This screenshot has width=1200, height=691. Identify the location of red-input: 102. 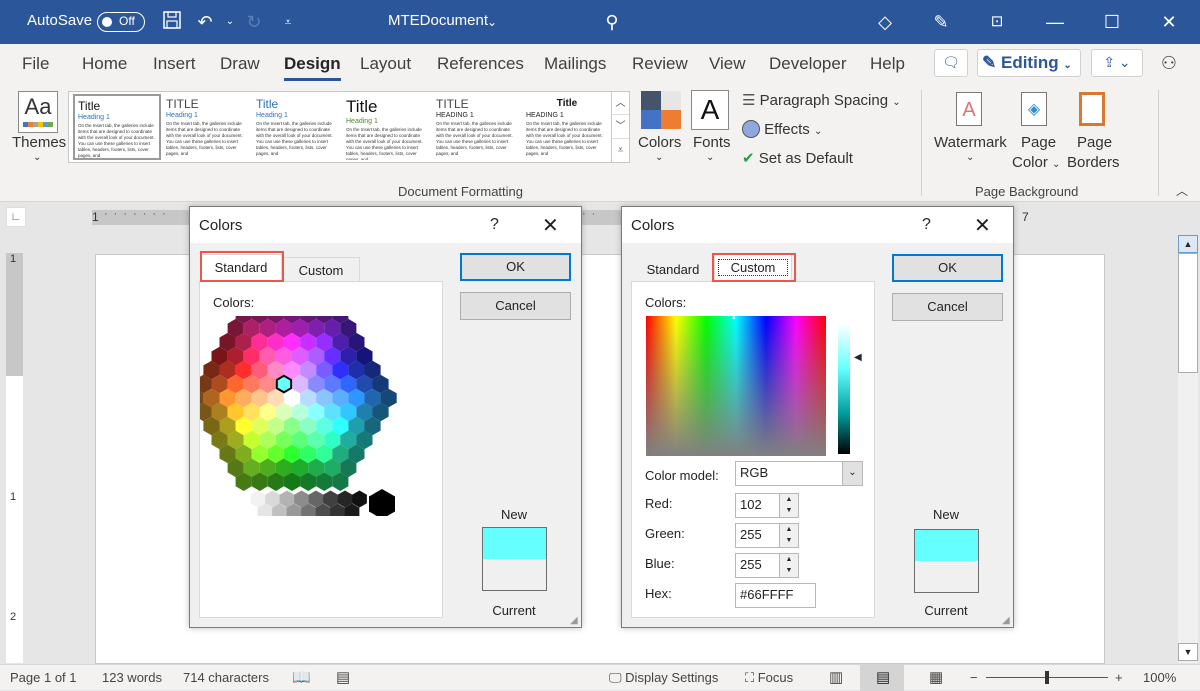
(757, 505).